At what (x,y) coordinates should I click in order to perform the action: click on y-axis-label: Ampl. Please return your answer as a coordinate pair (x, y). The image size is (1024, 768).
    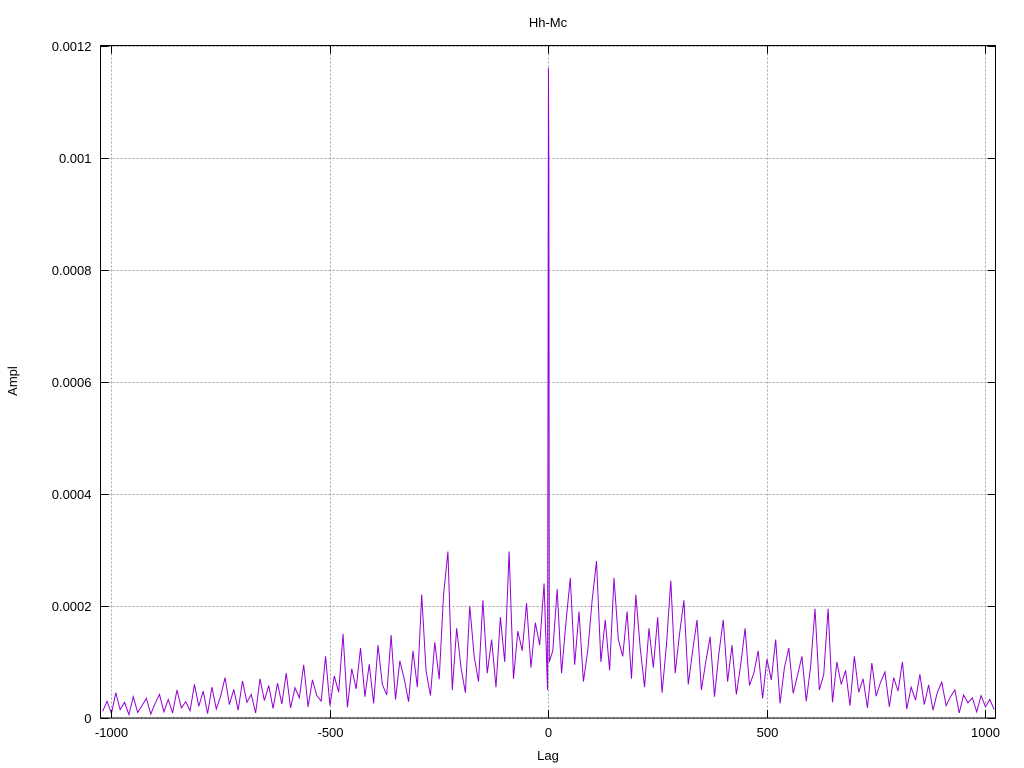
    Looking at the image, I should click on (12, 381).